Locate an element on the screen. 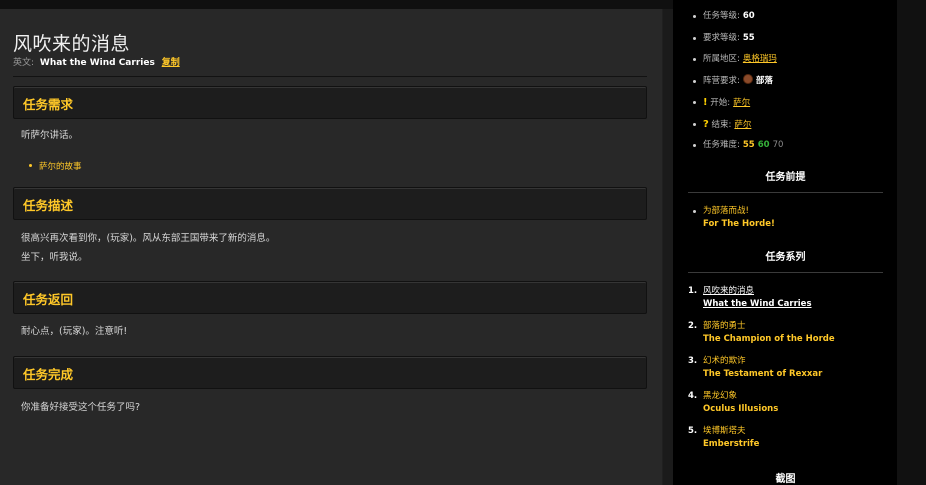  series-en: The Testament of Rexxar is located at coordinates (769, 374).